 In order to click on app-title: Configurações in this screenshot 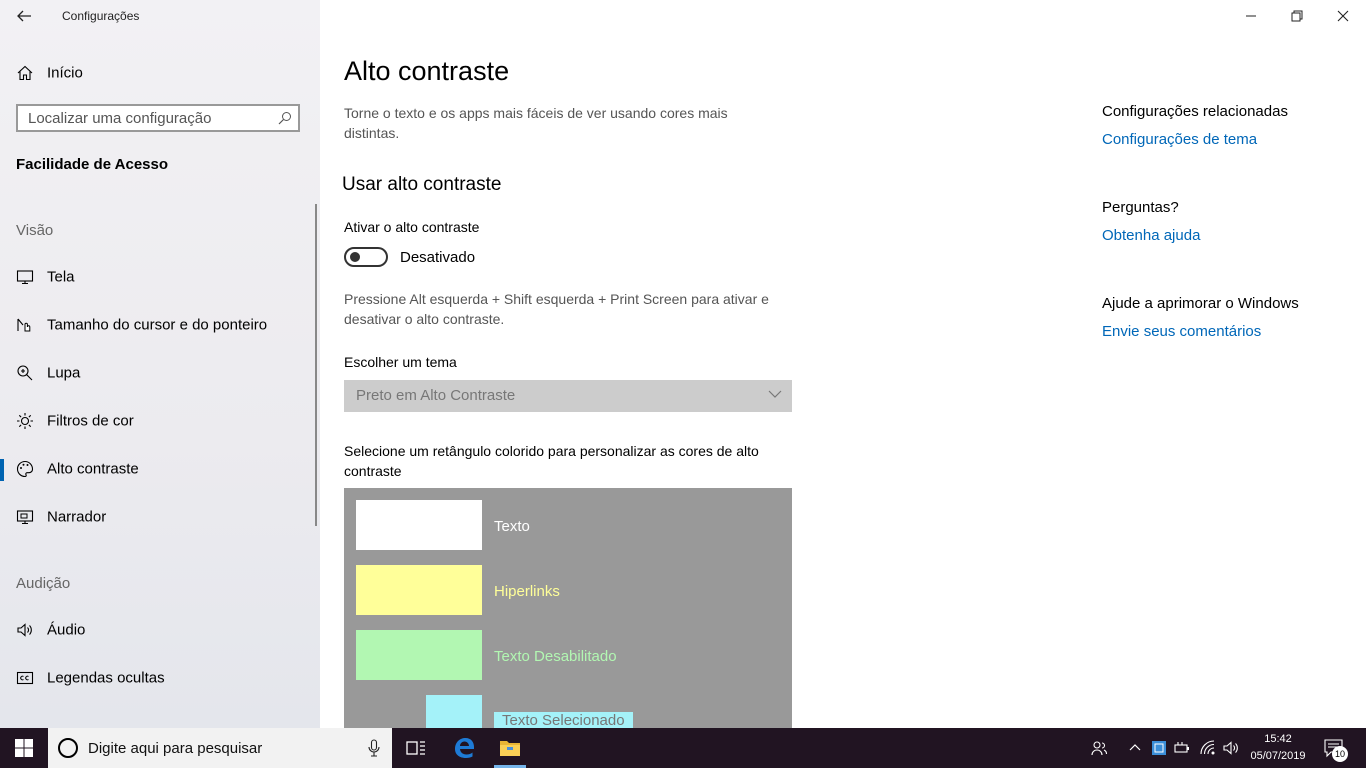, I will do `click(101, 16)`.